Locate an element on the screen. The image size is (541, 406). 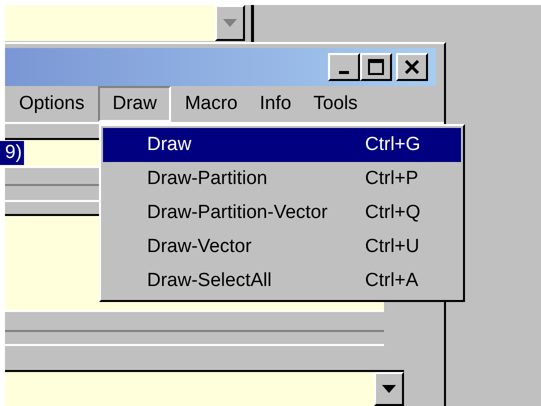
menu-entry-label: Draw-Partition-Vector is located at coordinates (238, 212).